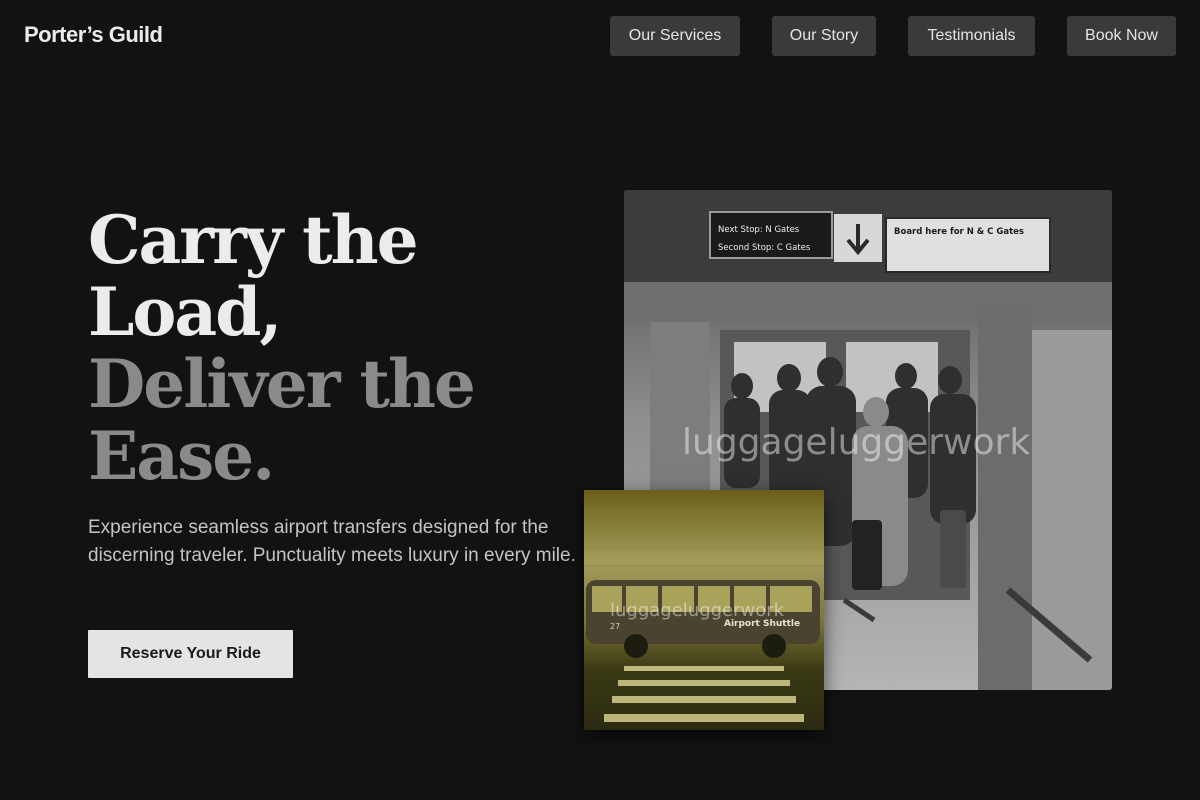 The width and height of the screenshot is (1200, 800). Describe the element at coordinates (253, 240) in the screenshot. I see `hero-title-line-1: Carry the` at that location.